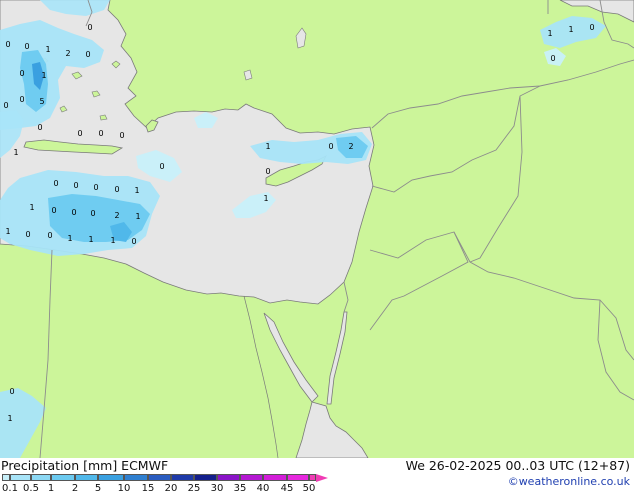  Describe the element at coordinates (309, 488) in the screenshot. I see `legend-tick: 50` at that location.